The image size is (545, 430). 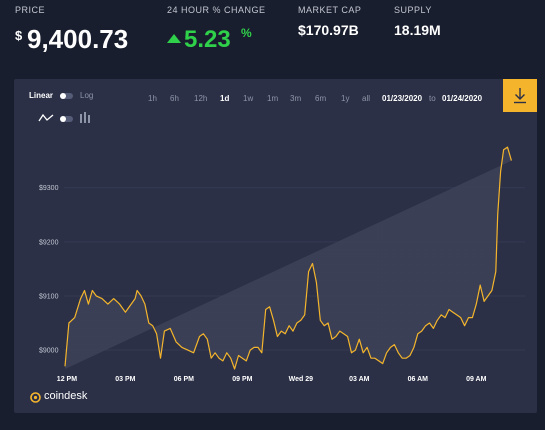 What do you see at coordinates (301, 379) in the screenshot?
I see `x-tick-label: Wed 29` at bounding box center [301, 379].